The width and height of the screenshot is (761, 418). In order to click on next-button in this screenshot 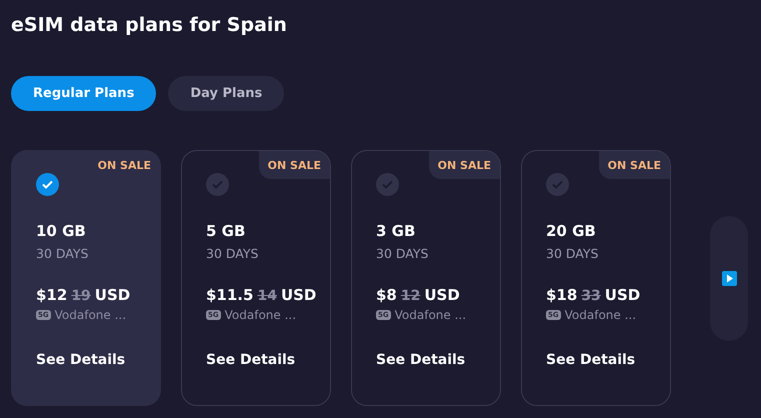, I will do `click(729, 278)`.